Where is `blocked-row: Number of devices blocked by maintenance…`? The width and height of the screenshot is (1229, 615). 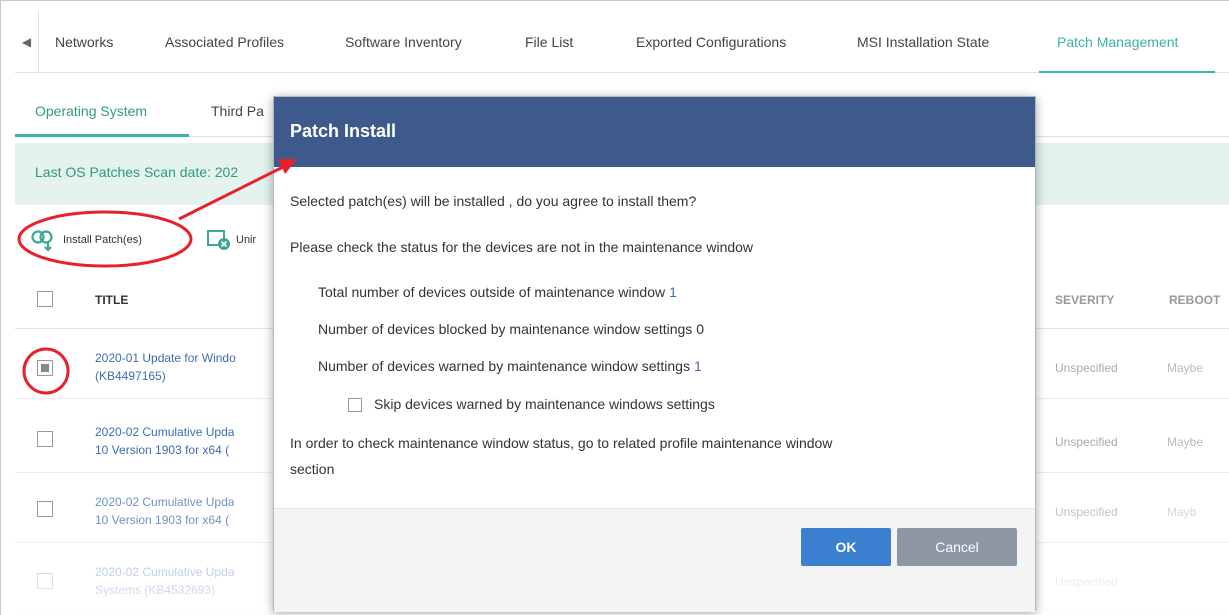
blocked-row: Number of devices blocked by maintenance… is located at coordinates (511, 329).